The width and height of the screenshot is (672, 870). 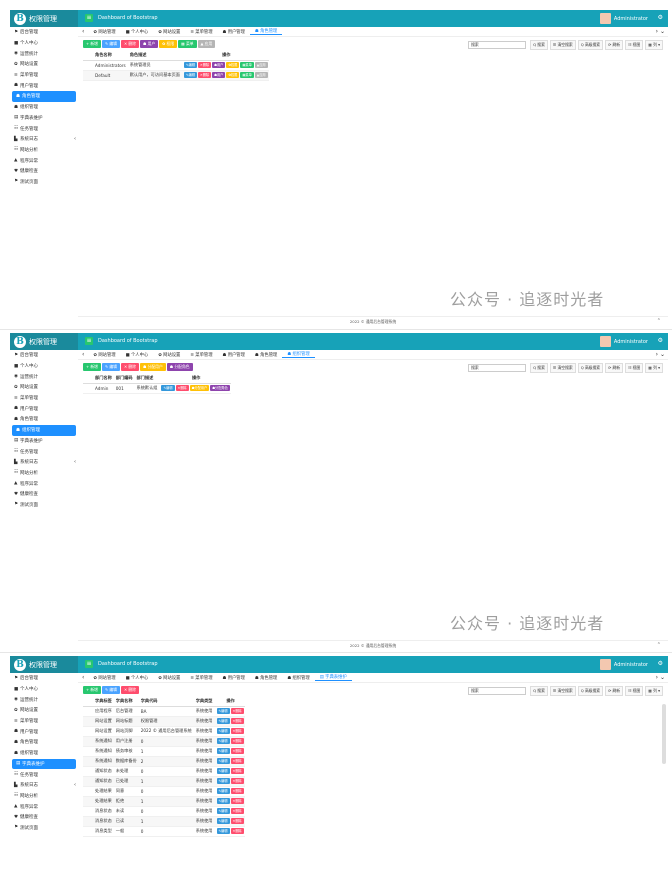 I want to click on row-action-button: ☗用户, so click(x=219, y=75).